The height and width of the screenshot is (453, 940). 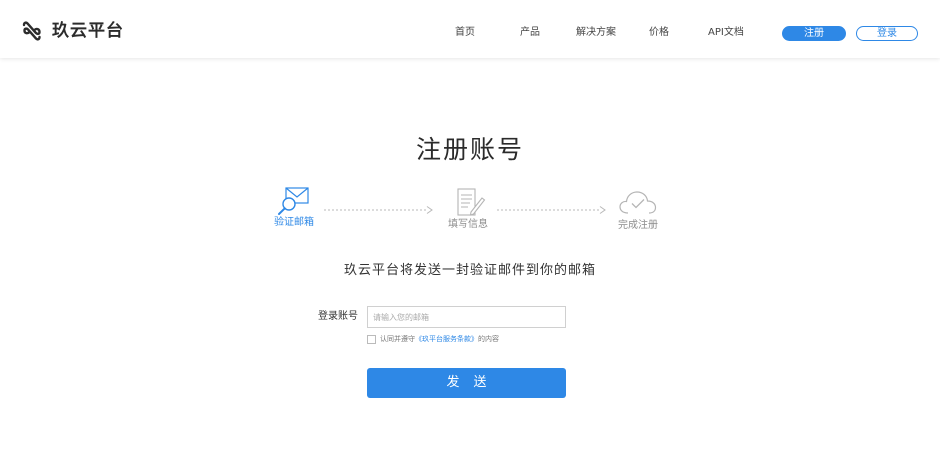 I want to click on step-fill-info: 填写信息, so click(x=468, y=210).